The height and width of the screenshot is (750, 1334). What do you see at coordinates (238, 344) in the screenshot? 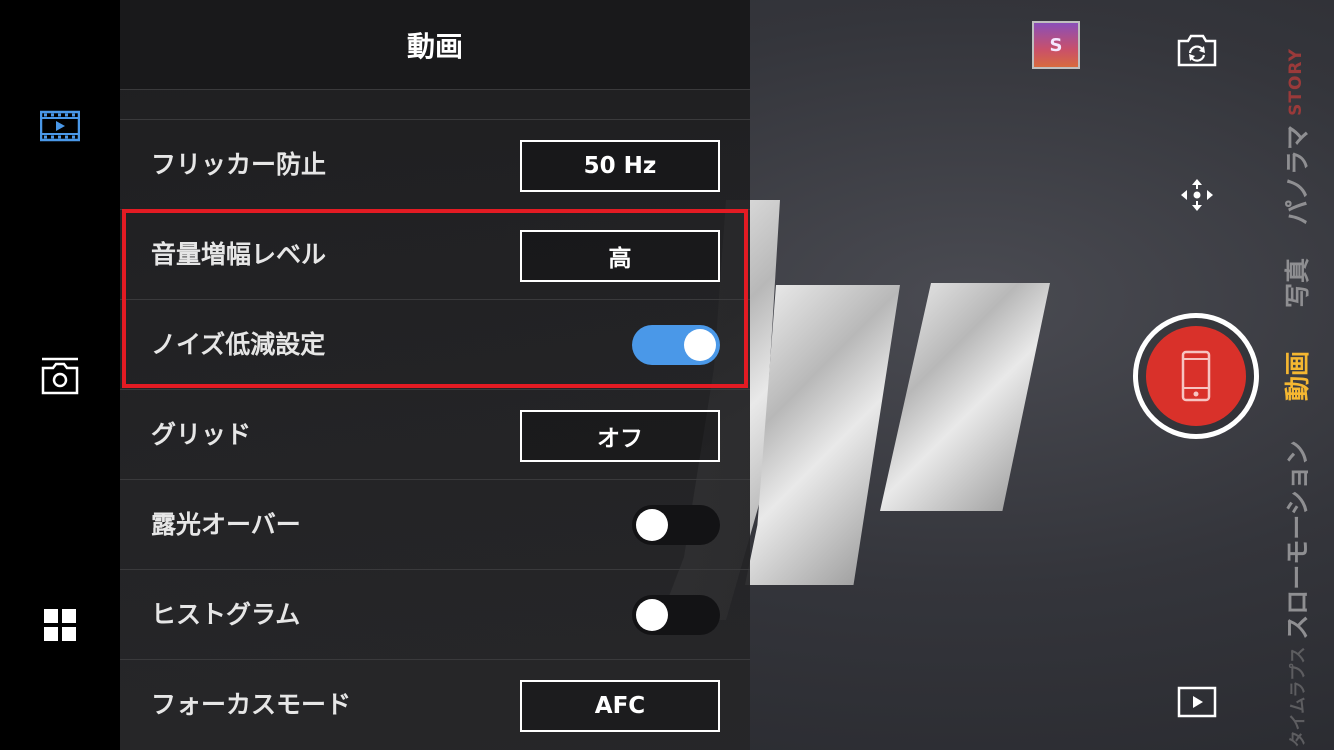
I see `setting-label: ノイズ低減設定` at bounding box center [238, 344].